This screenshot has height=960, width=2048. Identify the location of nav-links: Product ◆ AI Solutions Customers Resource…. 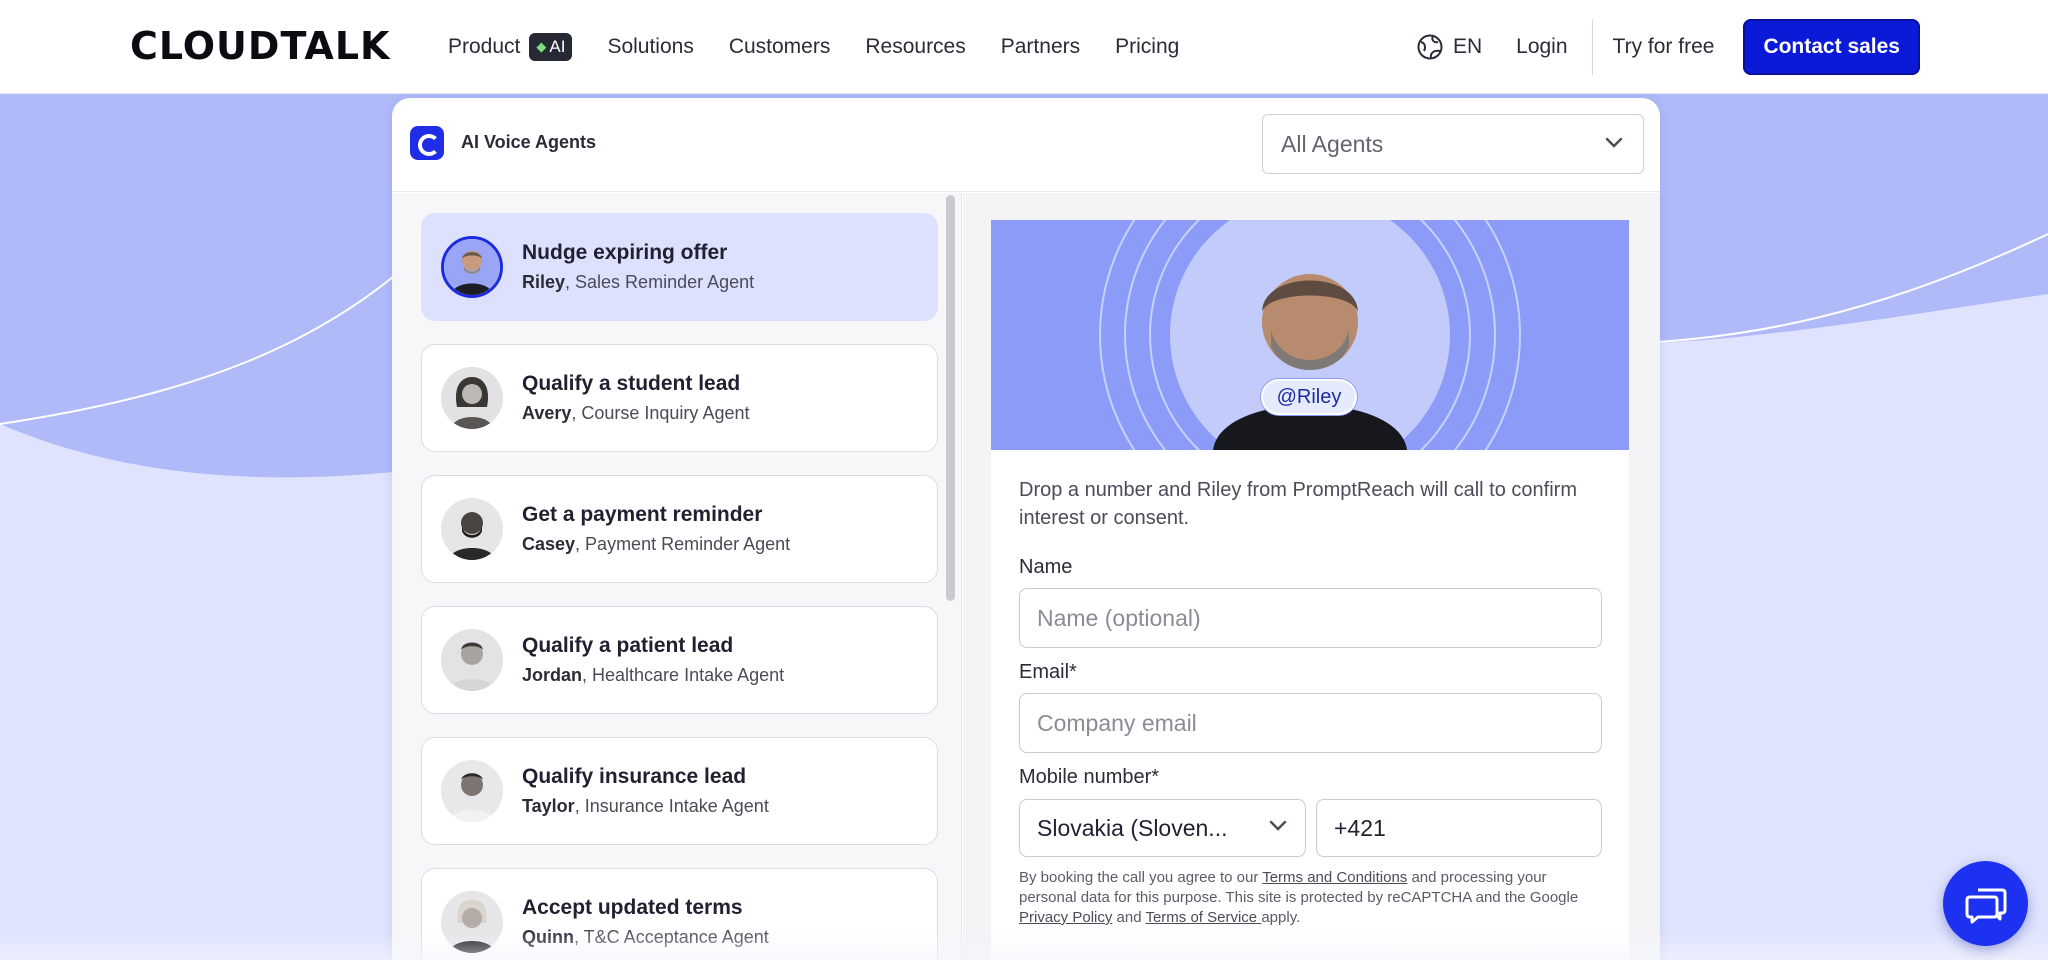
(831, 47).